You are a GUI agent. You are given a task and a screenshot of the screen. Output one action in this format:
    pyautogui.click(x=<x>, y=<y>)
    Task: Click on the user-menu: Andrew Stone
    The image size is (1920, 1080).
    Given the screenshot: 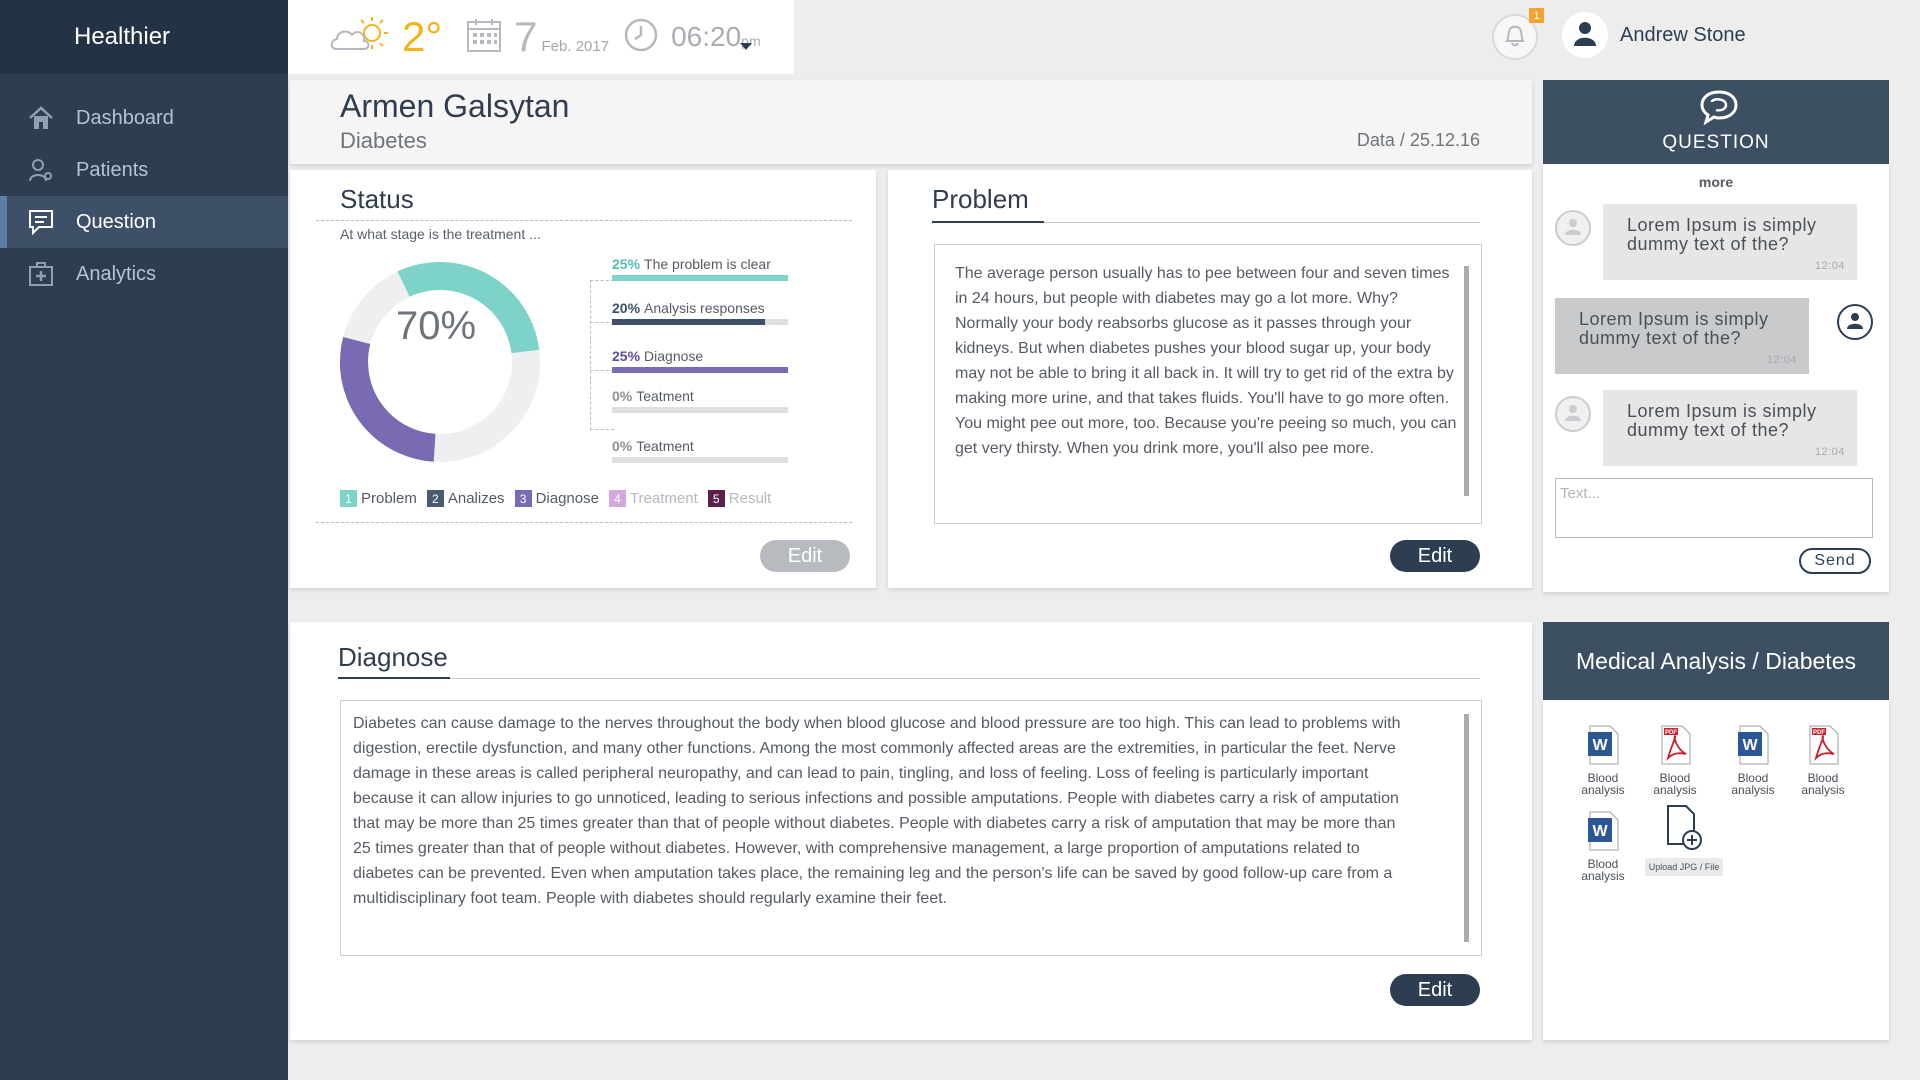 What is the action you would take?
    pyautogui.click(x=1654, y=35)
    